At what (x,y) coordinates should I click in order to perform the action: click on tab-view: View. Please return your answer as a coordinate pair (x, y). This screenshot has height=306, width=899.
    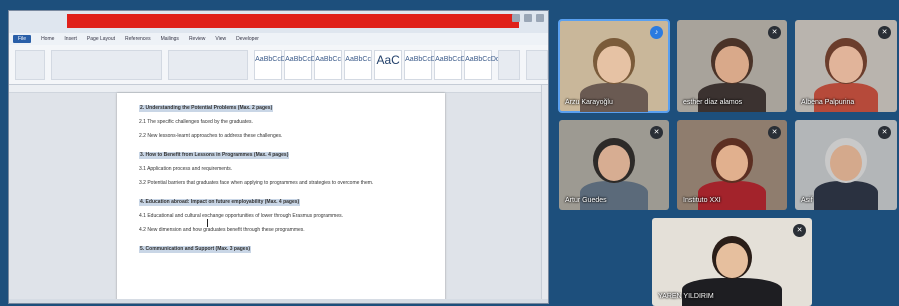
    Looking at the image, I should click on (220, 39).